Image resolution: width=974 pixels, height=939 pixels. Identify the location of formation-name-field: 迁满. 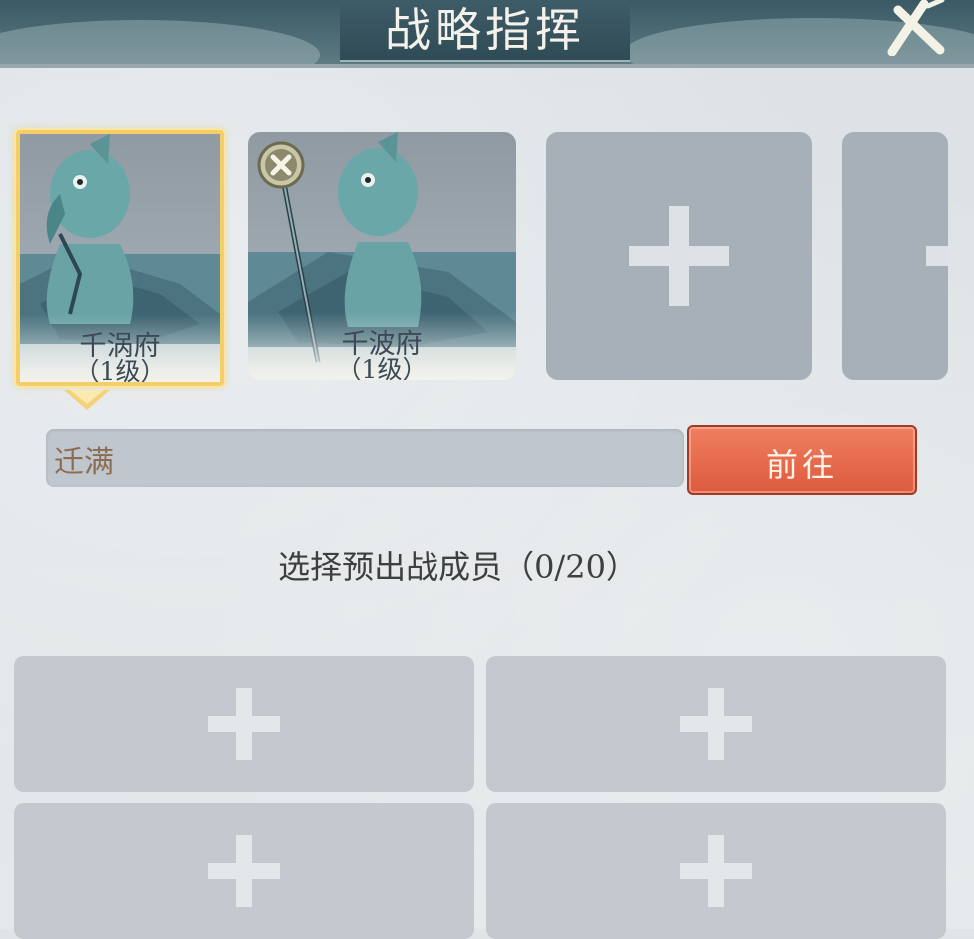
(365, 458).